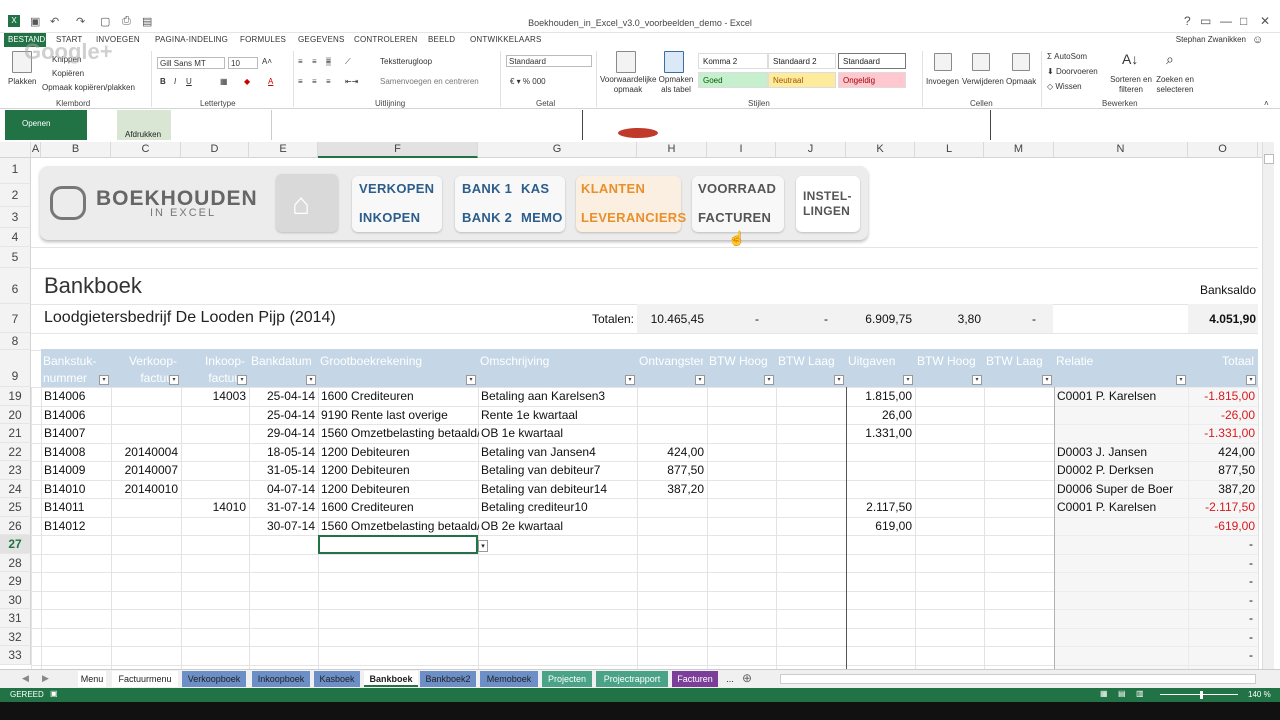  I want to click on cell-oms: Betaling van debiteur14, so click(557, 489).